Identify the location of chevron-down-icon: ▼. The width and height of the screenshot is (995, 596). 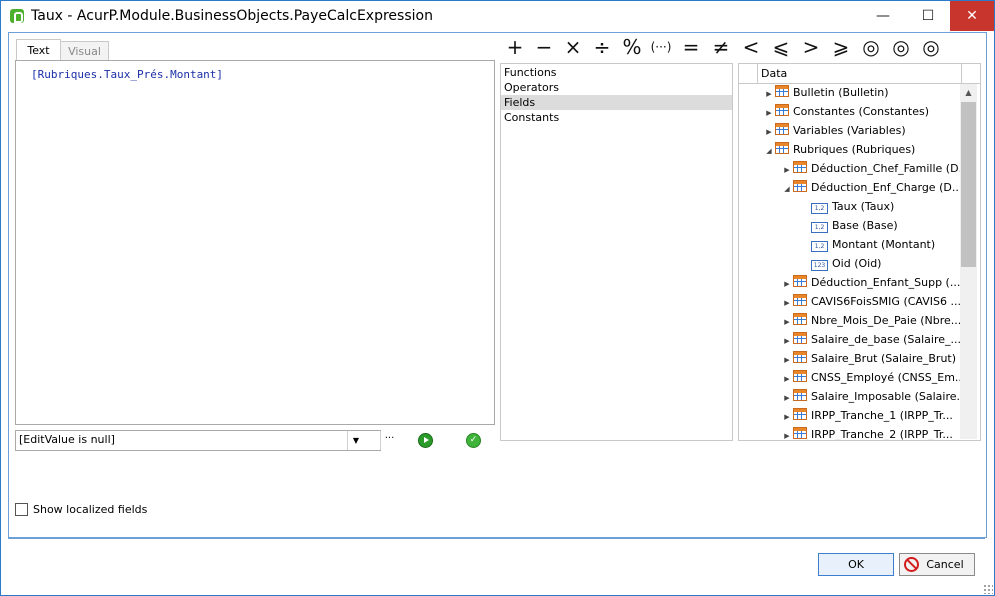
(355, 440).